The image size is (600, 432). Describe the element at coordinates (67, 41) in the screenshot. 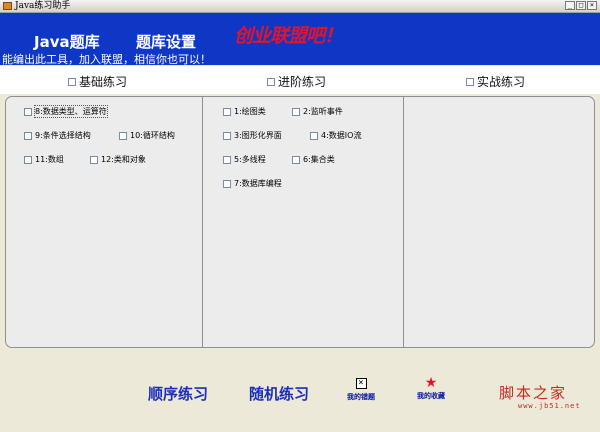

I see `menu-java-question-bank: Java题库` at that location.